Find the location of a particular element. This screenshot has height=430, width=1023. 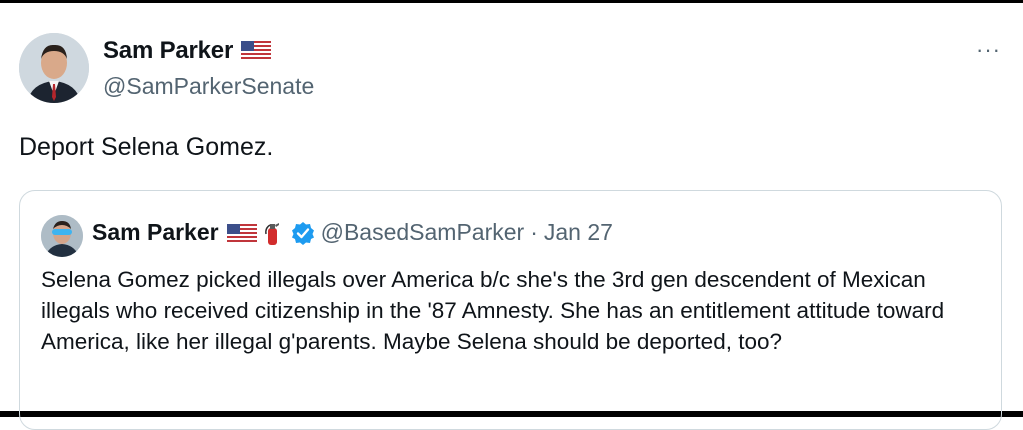

fire-extinguisher-icon is located at coordinates (272, 233).